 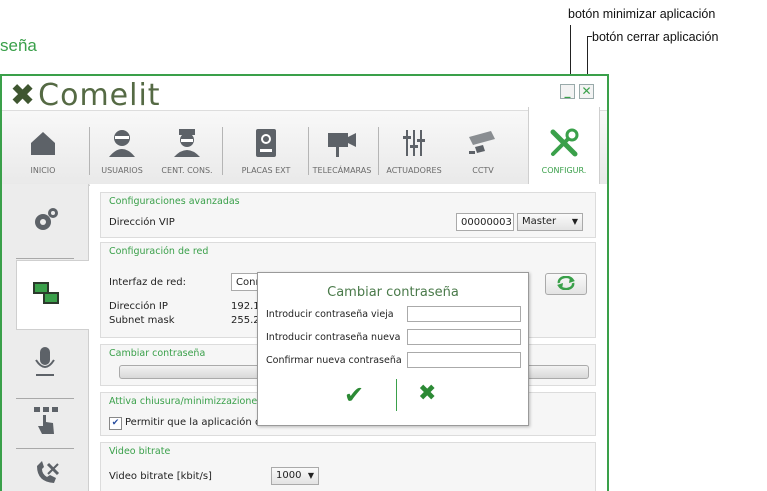 I want to click on tab-usuarios: USUARIOS, so click(x=122, y=148).